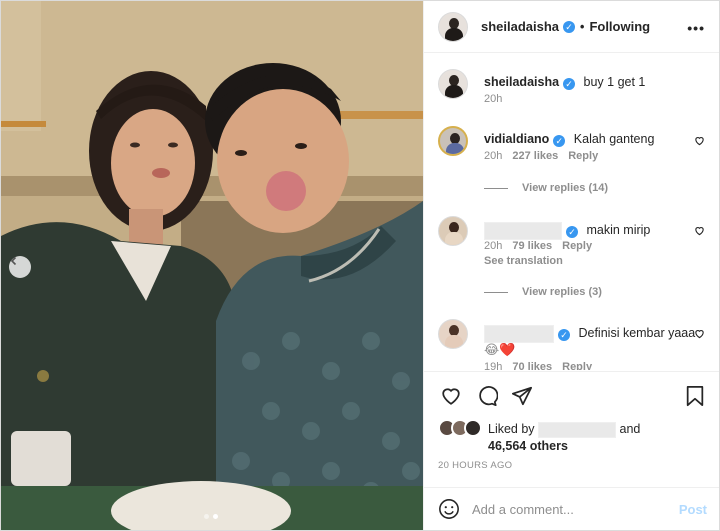 The height and width of the screenshot is (531, 720). What do you see at coordinates (630, 429) in the screenshot?
I see `and-label: and` at bounding box center [630, 429].